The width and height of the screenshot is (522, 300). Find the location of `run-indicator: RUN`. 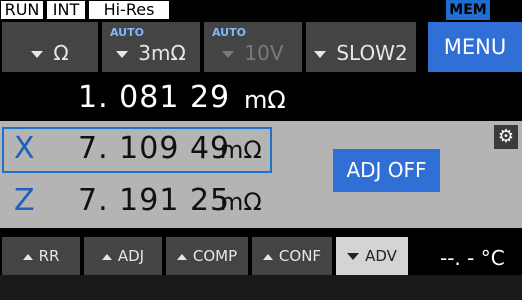

run-indicator: RUN is located at coordinates (22, 10).